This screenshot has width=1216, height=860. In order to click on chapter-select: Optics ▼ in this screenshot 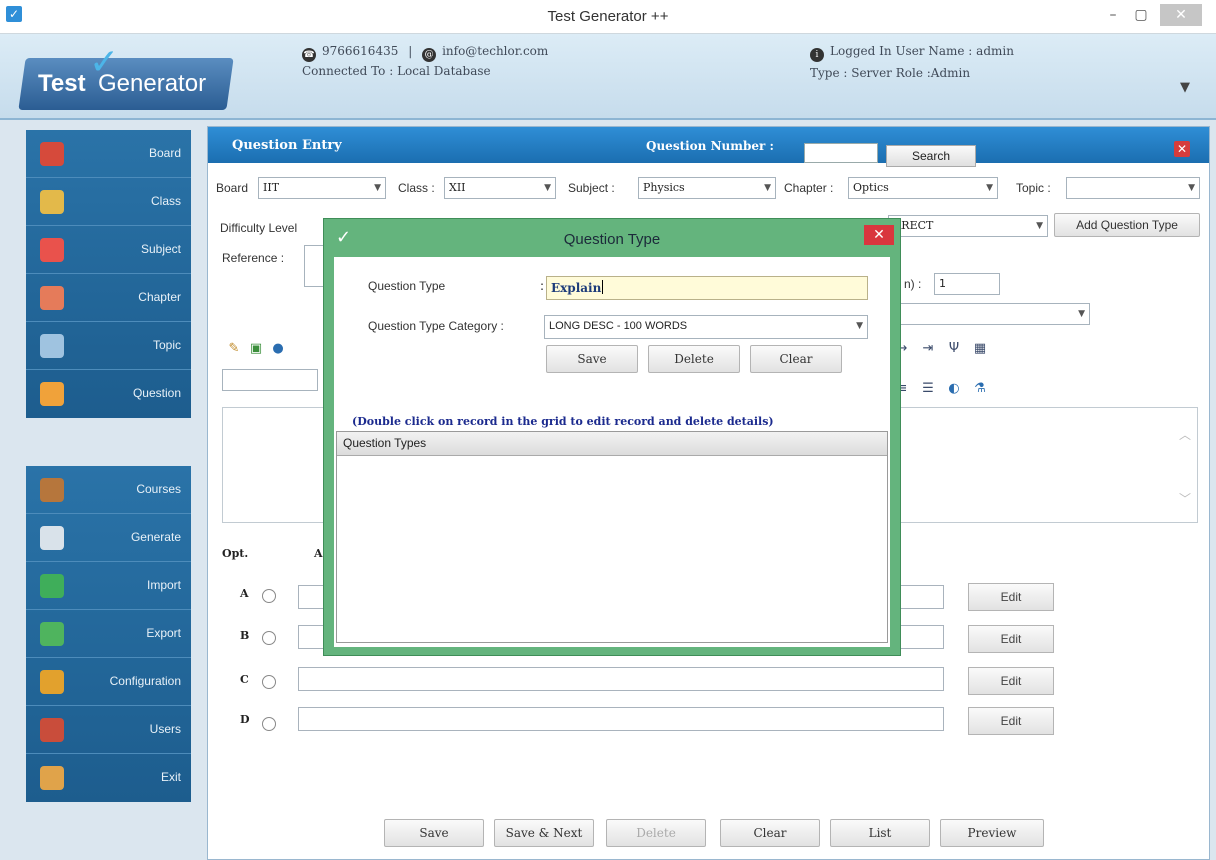, I will do `click(923, 188)`.